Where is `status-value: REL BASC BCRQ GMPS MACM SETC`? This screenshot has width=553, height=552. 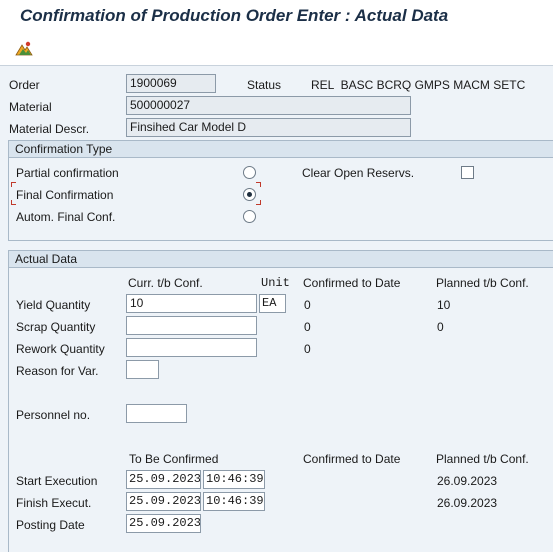
status-value: REL BASC BCRQ GMPS MACM SETC is located at coordinates (418, 85).